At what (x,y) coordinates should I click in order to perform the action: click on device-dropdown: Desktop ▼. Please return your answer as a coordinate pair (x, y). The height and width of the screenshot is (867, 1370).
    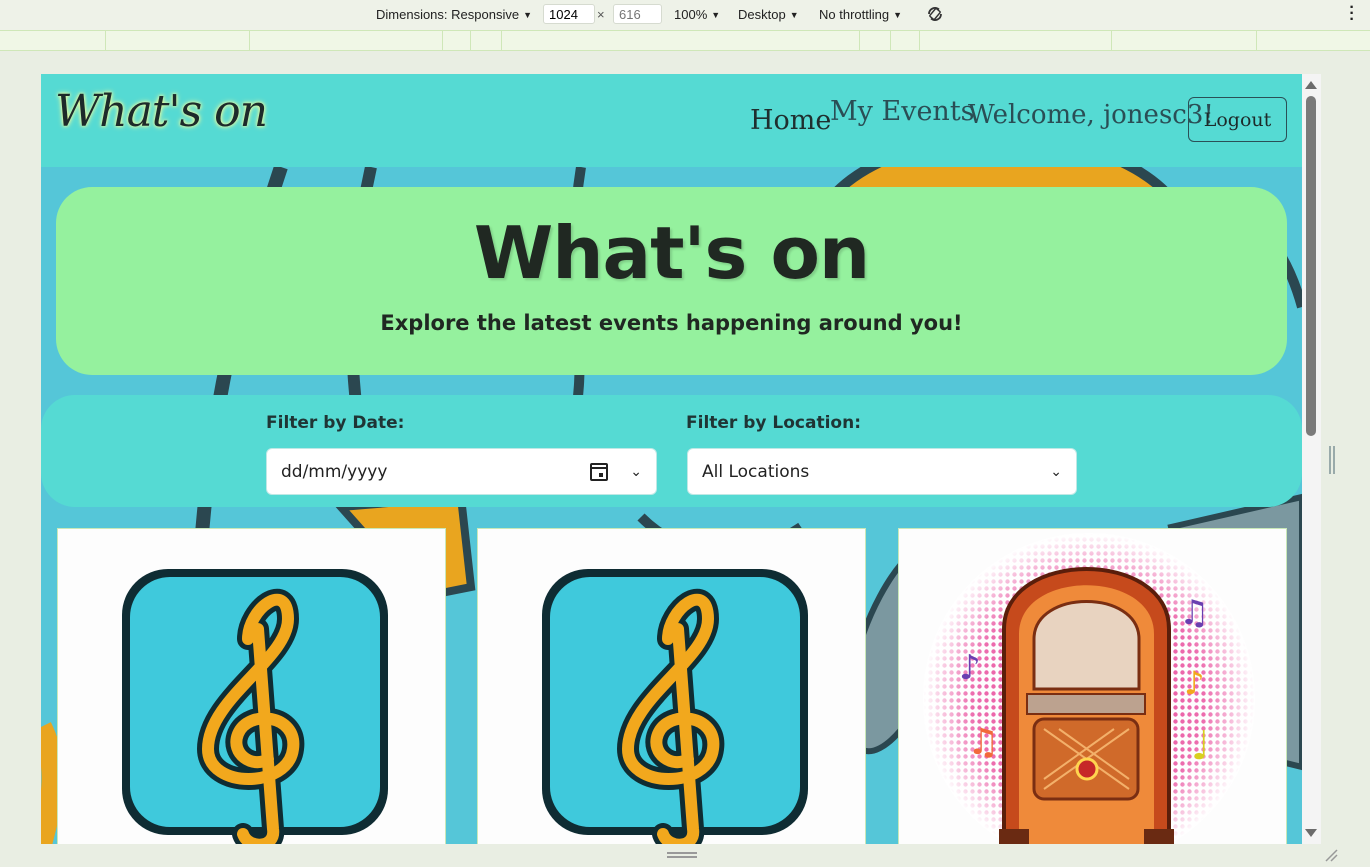
    Looking at the image, I should click on (768, 14).